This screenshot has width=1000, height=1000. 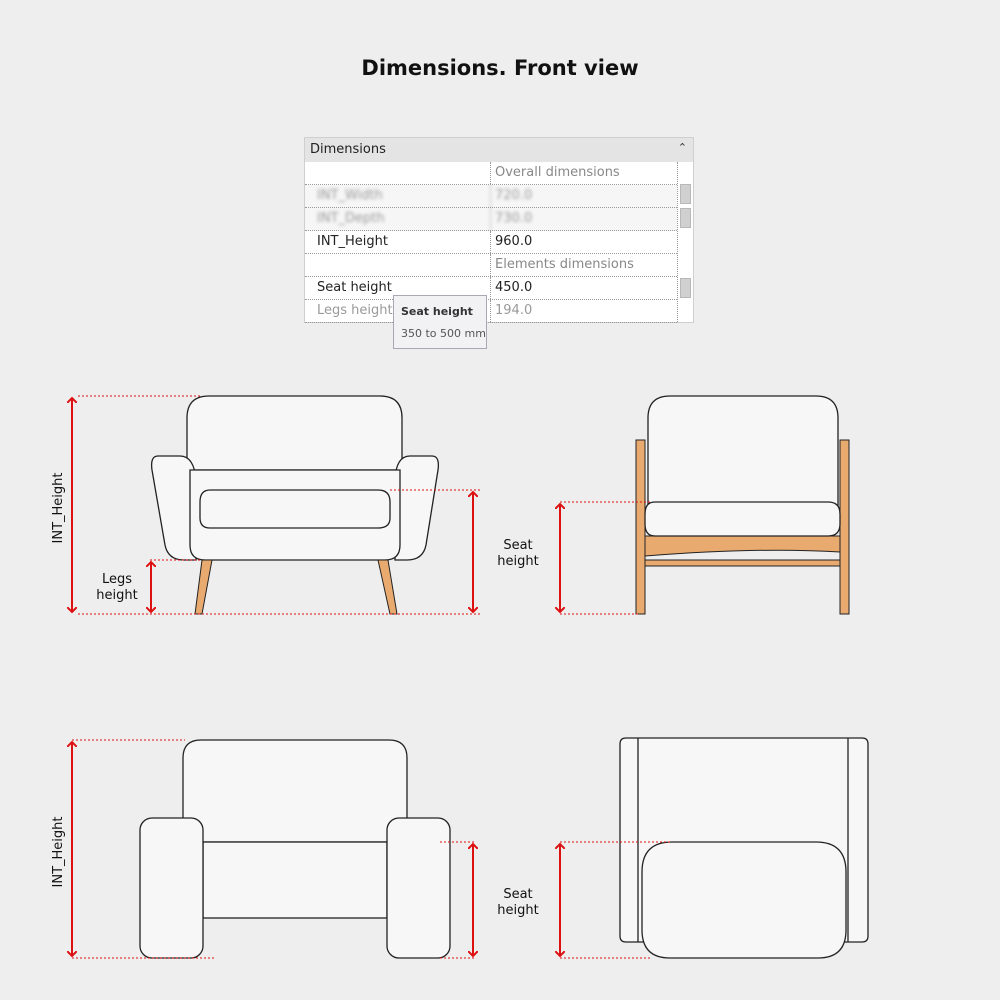 I want to click on seat-height-label-line1: Seat, so click(x=517, y=545).